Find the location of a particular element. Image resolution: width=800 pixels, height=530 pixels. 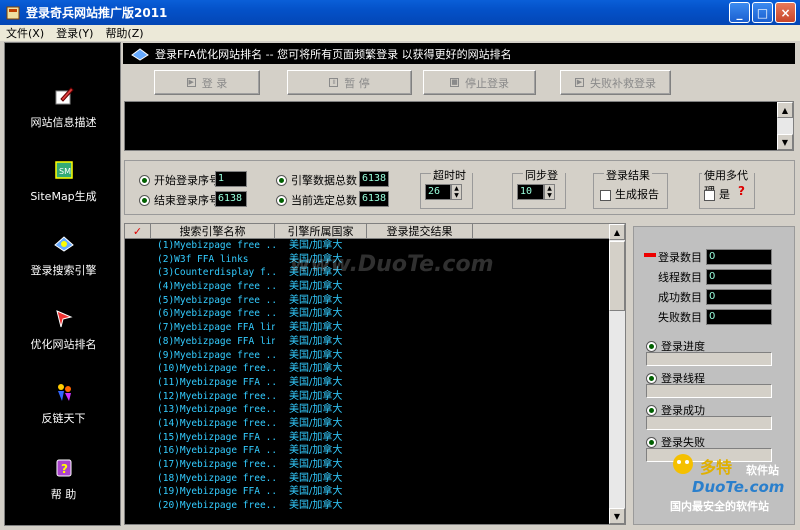

thread-count-value: 0 is located at coordinates (739, 277).